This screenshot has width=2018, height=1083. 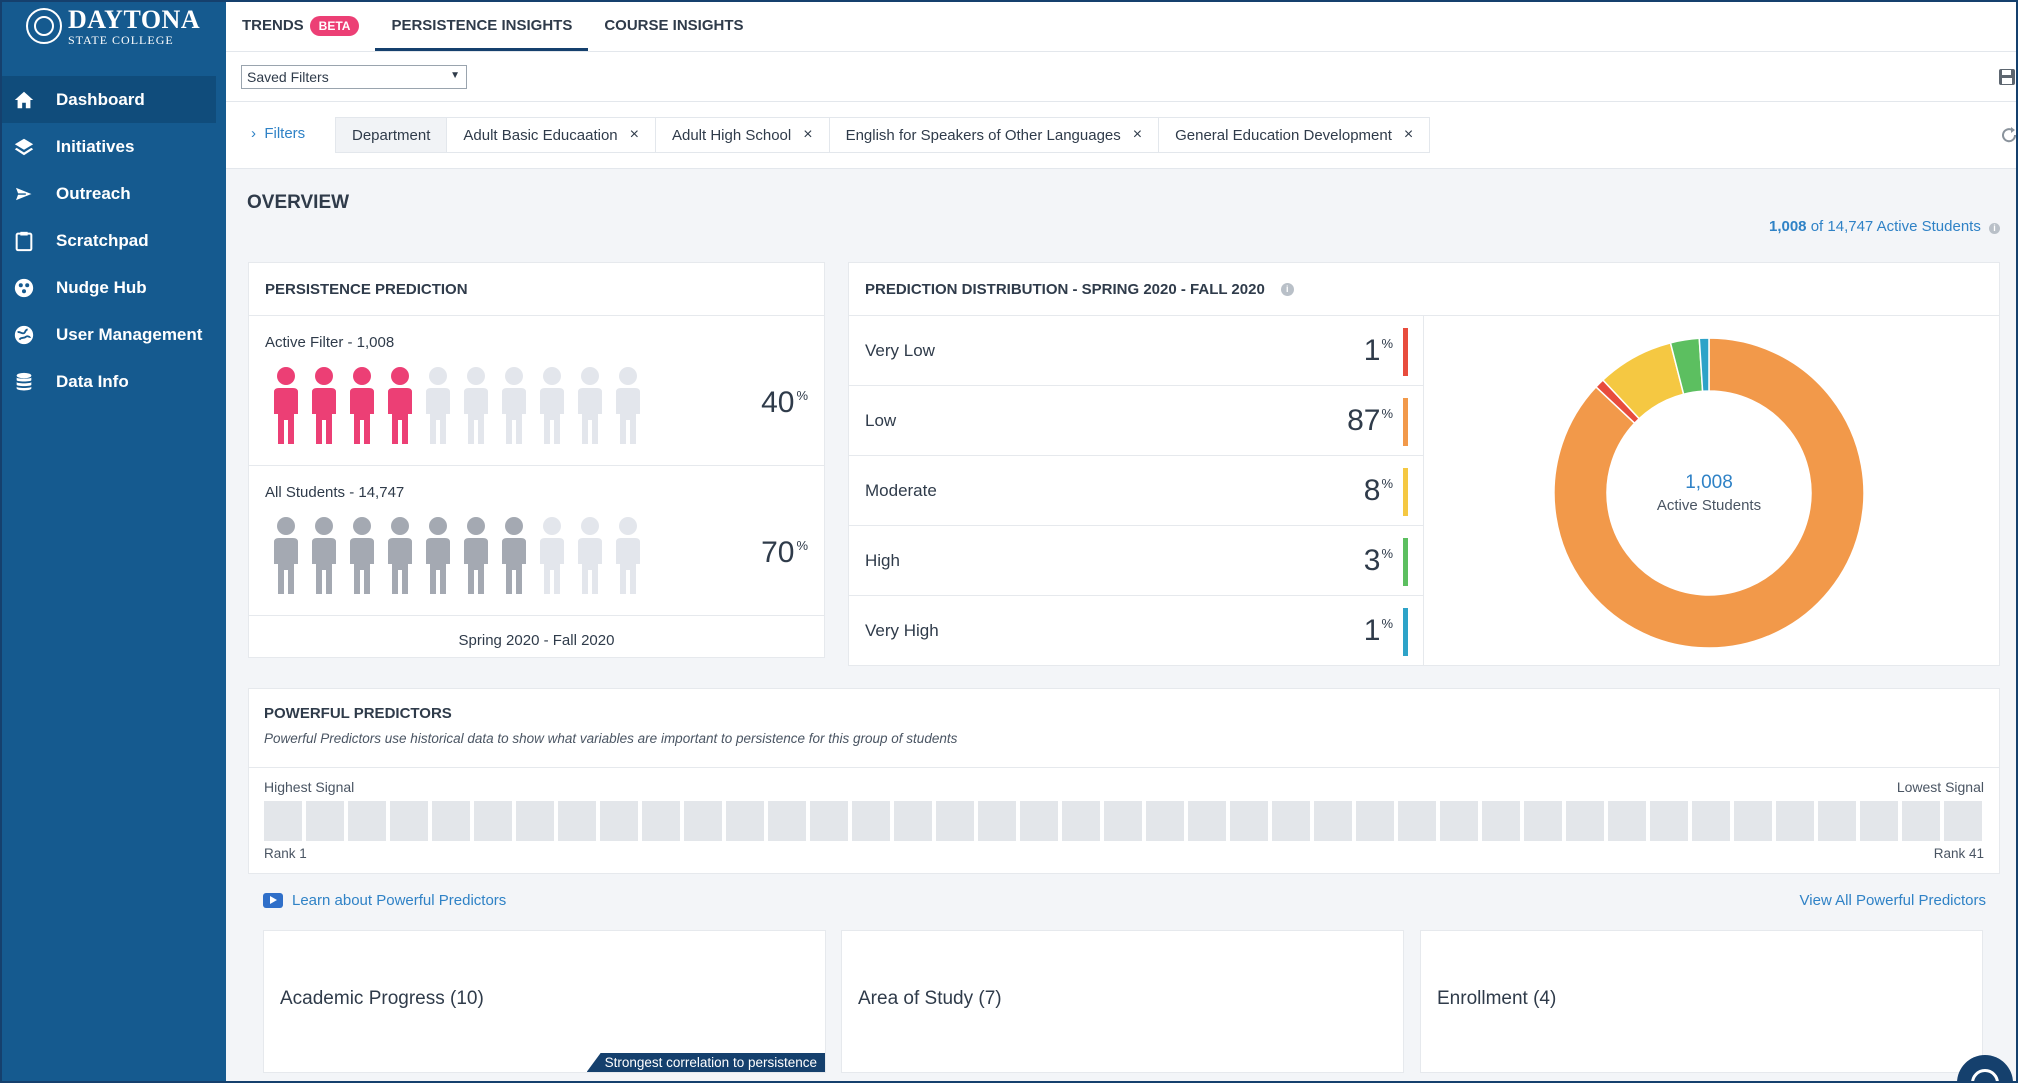 I want to click on predictor-category-card: Area of Study (7), so click(x=1122, y=1001).